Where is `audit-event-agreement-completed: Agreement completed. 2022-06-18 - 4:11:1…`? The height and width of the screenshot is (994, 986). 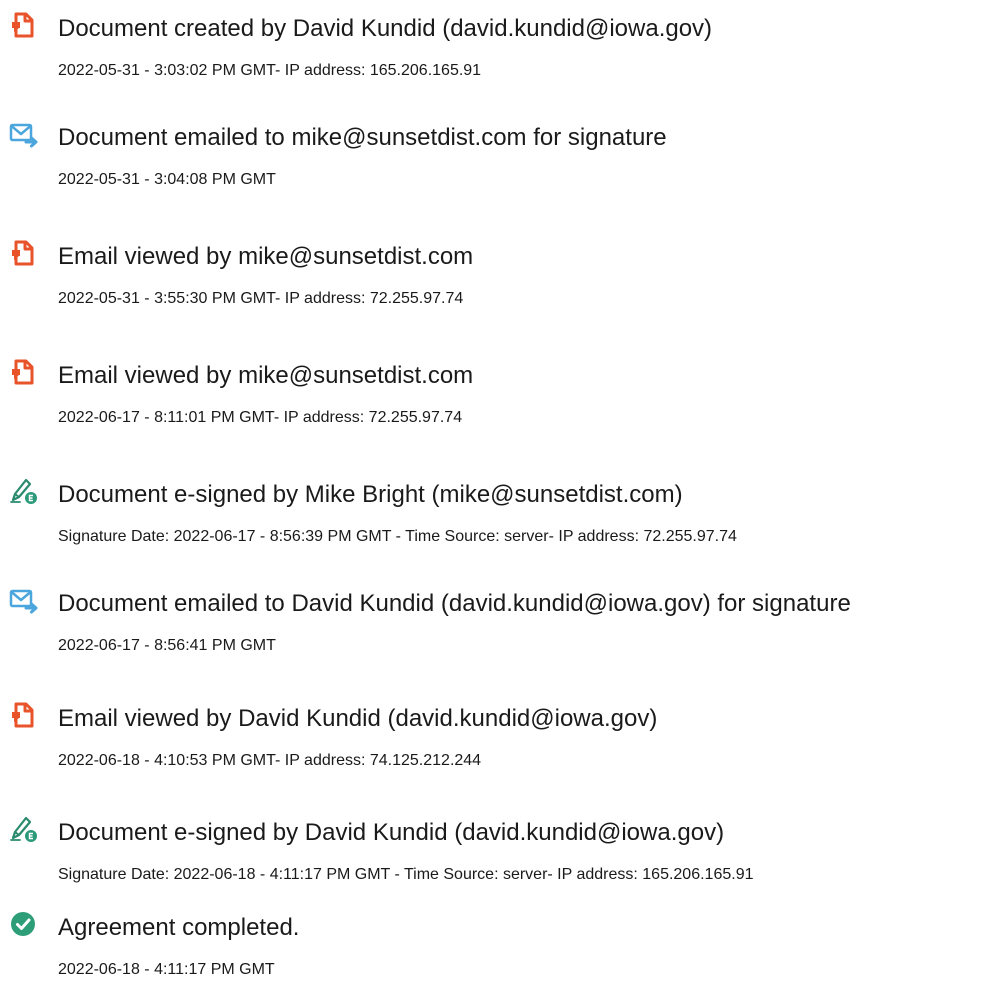 audit-event-agreement-completed: Agreement completed. 2022-06-18 - 4:11:1… is located at coordinates (493, 947).